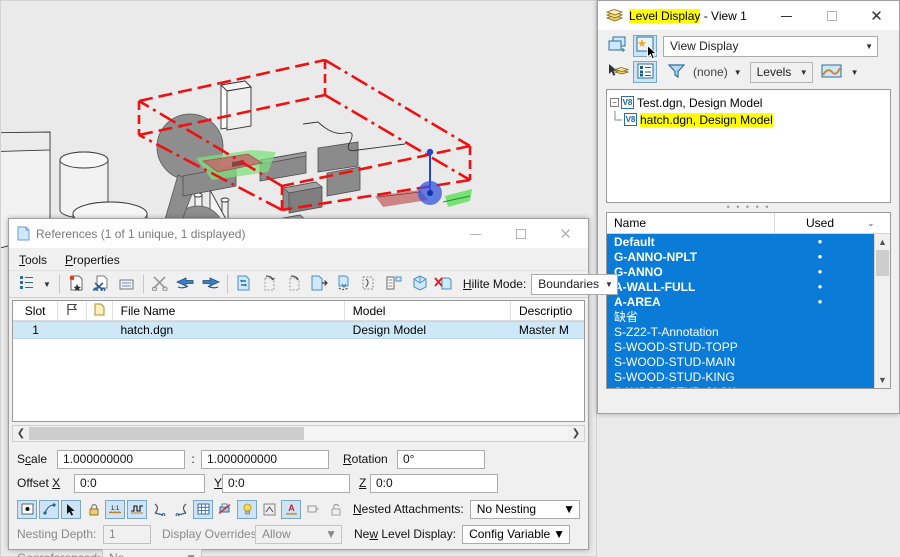 This screenshot has height=557, width=900. I want to click on column-header-model: Model, so click(428, 310).